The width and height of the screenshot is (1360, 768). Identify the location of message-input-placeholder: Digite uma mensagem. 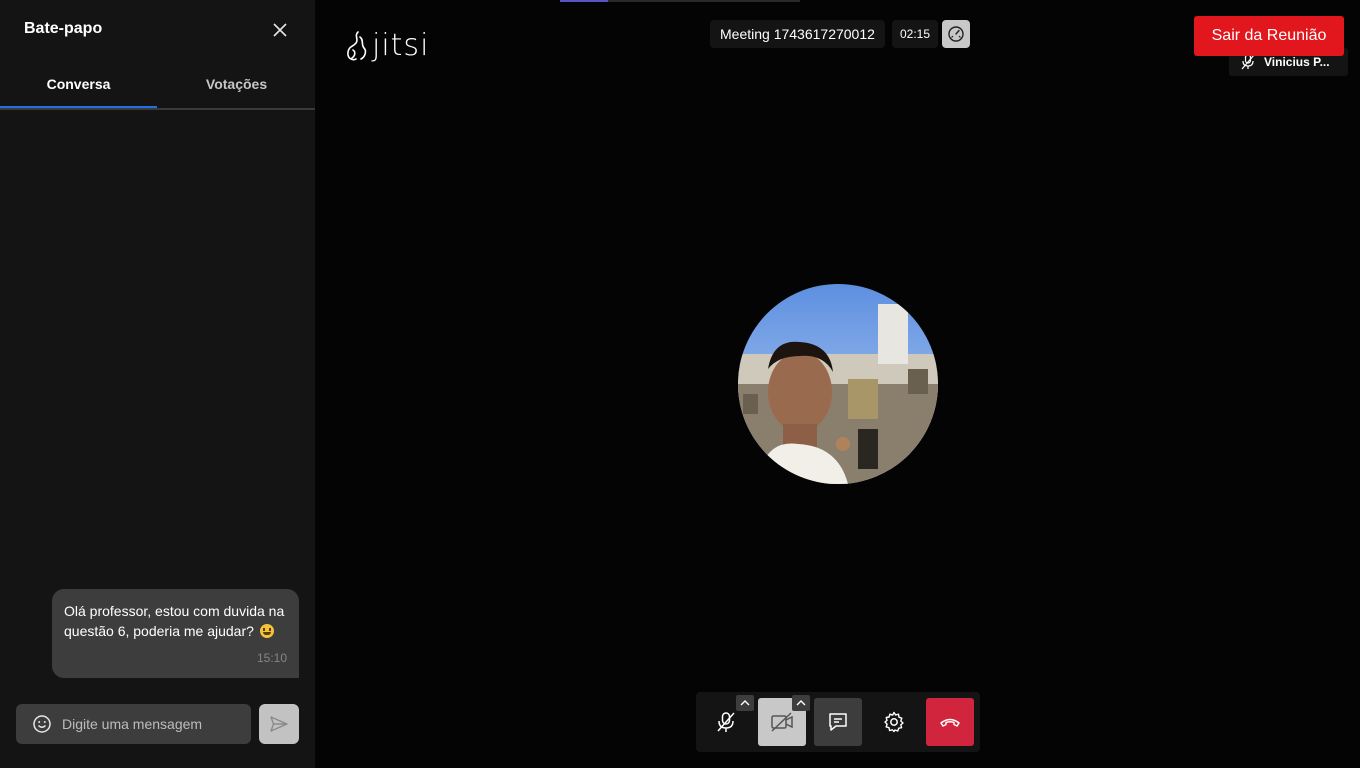
(132, 724).